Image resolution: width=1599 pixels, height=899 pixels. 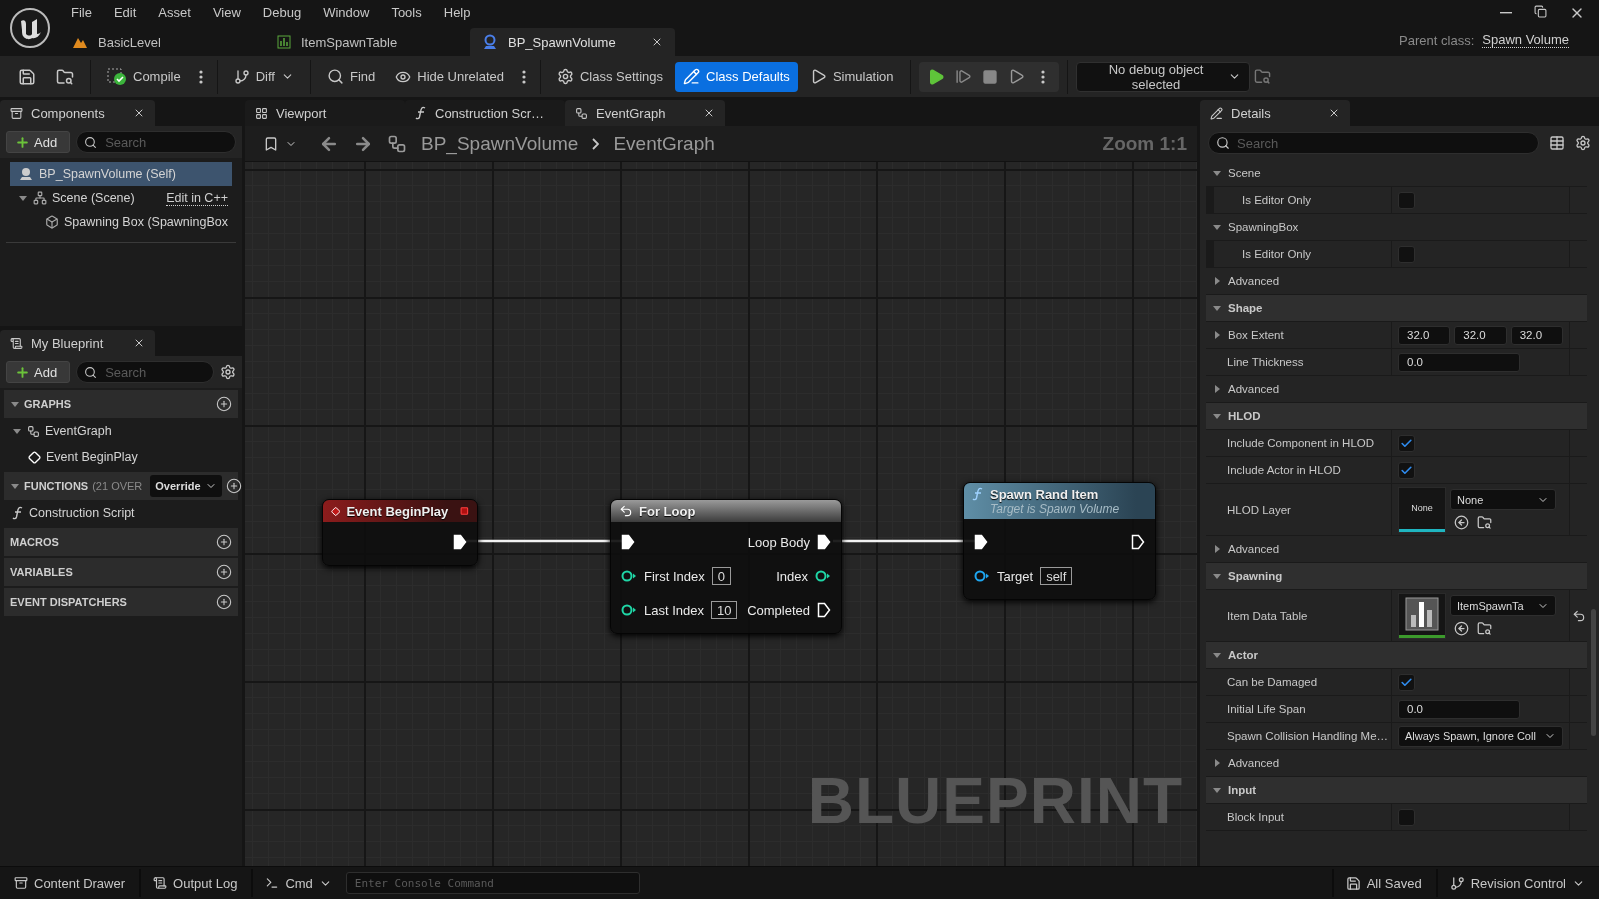 I want to click on compile-button: Compile, so click(x=144, y=76).